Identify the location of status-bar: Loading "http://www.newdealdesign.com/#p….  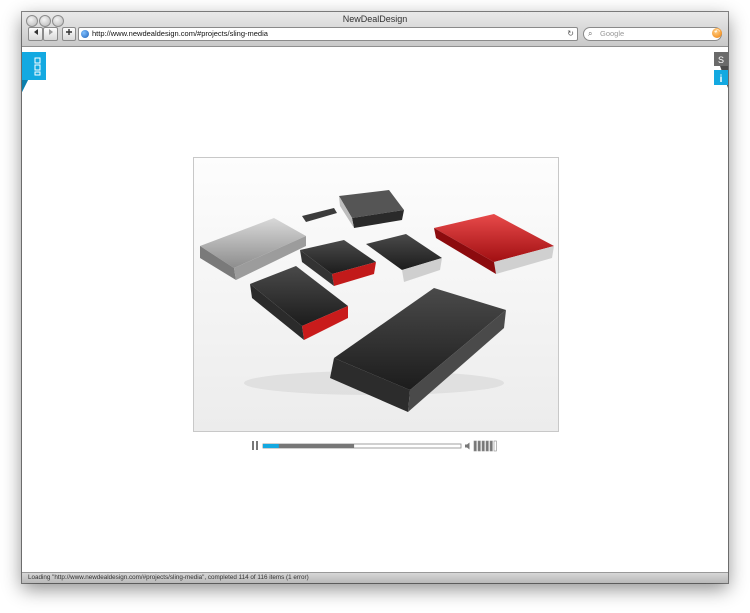
(375, 577).